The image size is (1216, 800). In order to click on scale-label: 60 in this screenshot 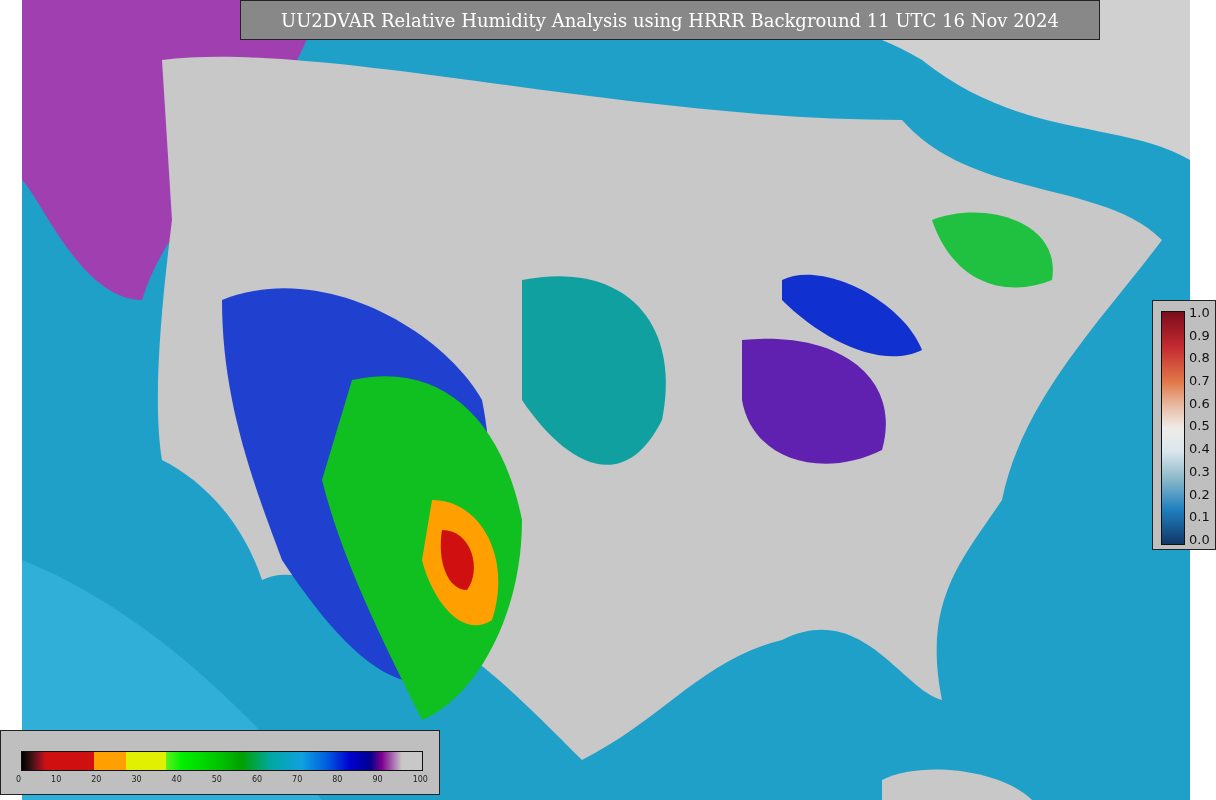, I will do `click(257, 779)`.